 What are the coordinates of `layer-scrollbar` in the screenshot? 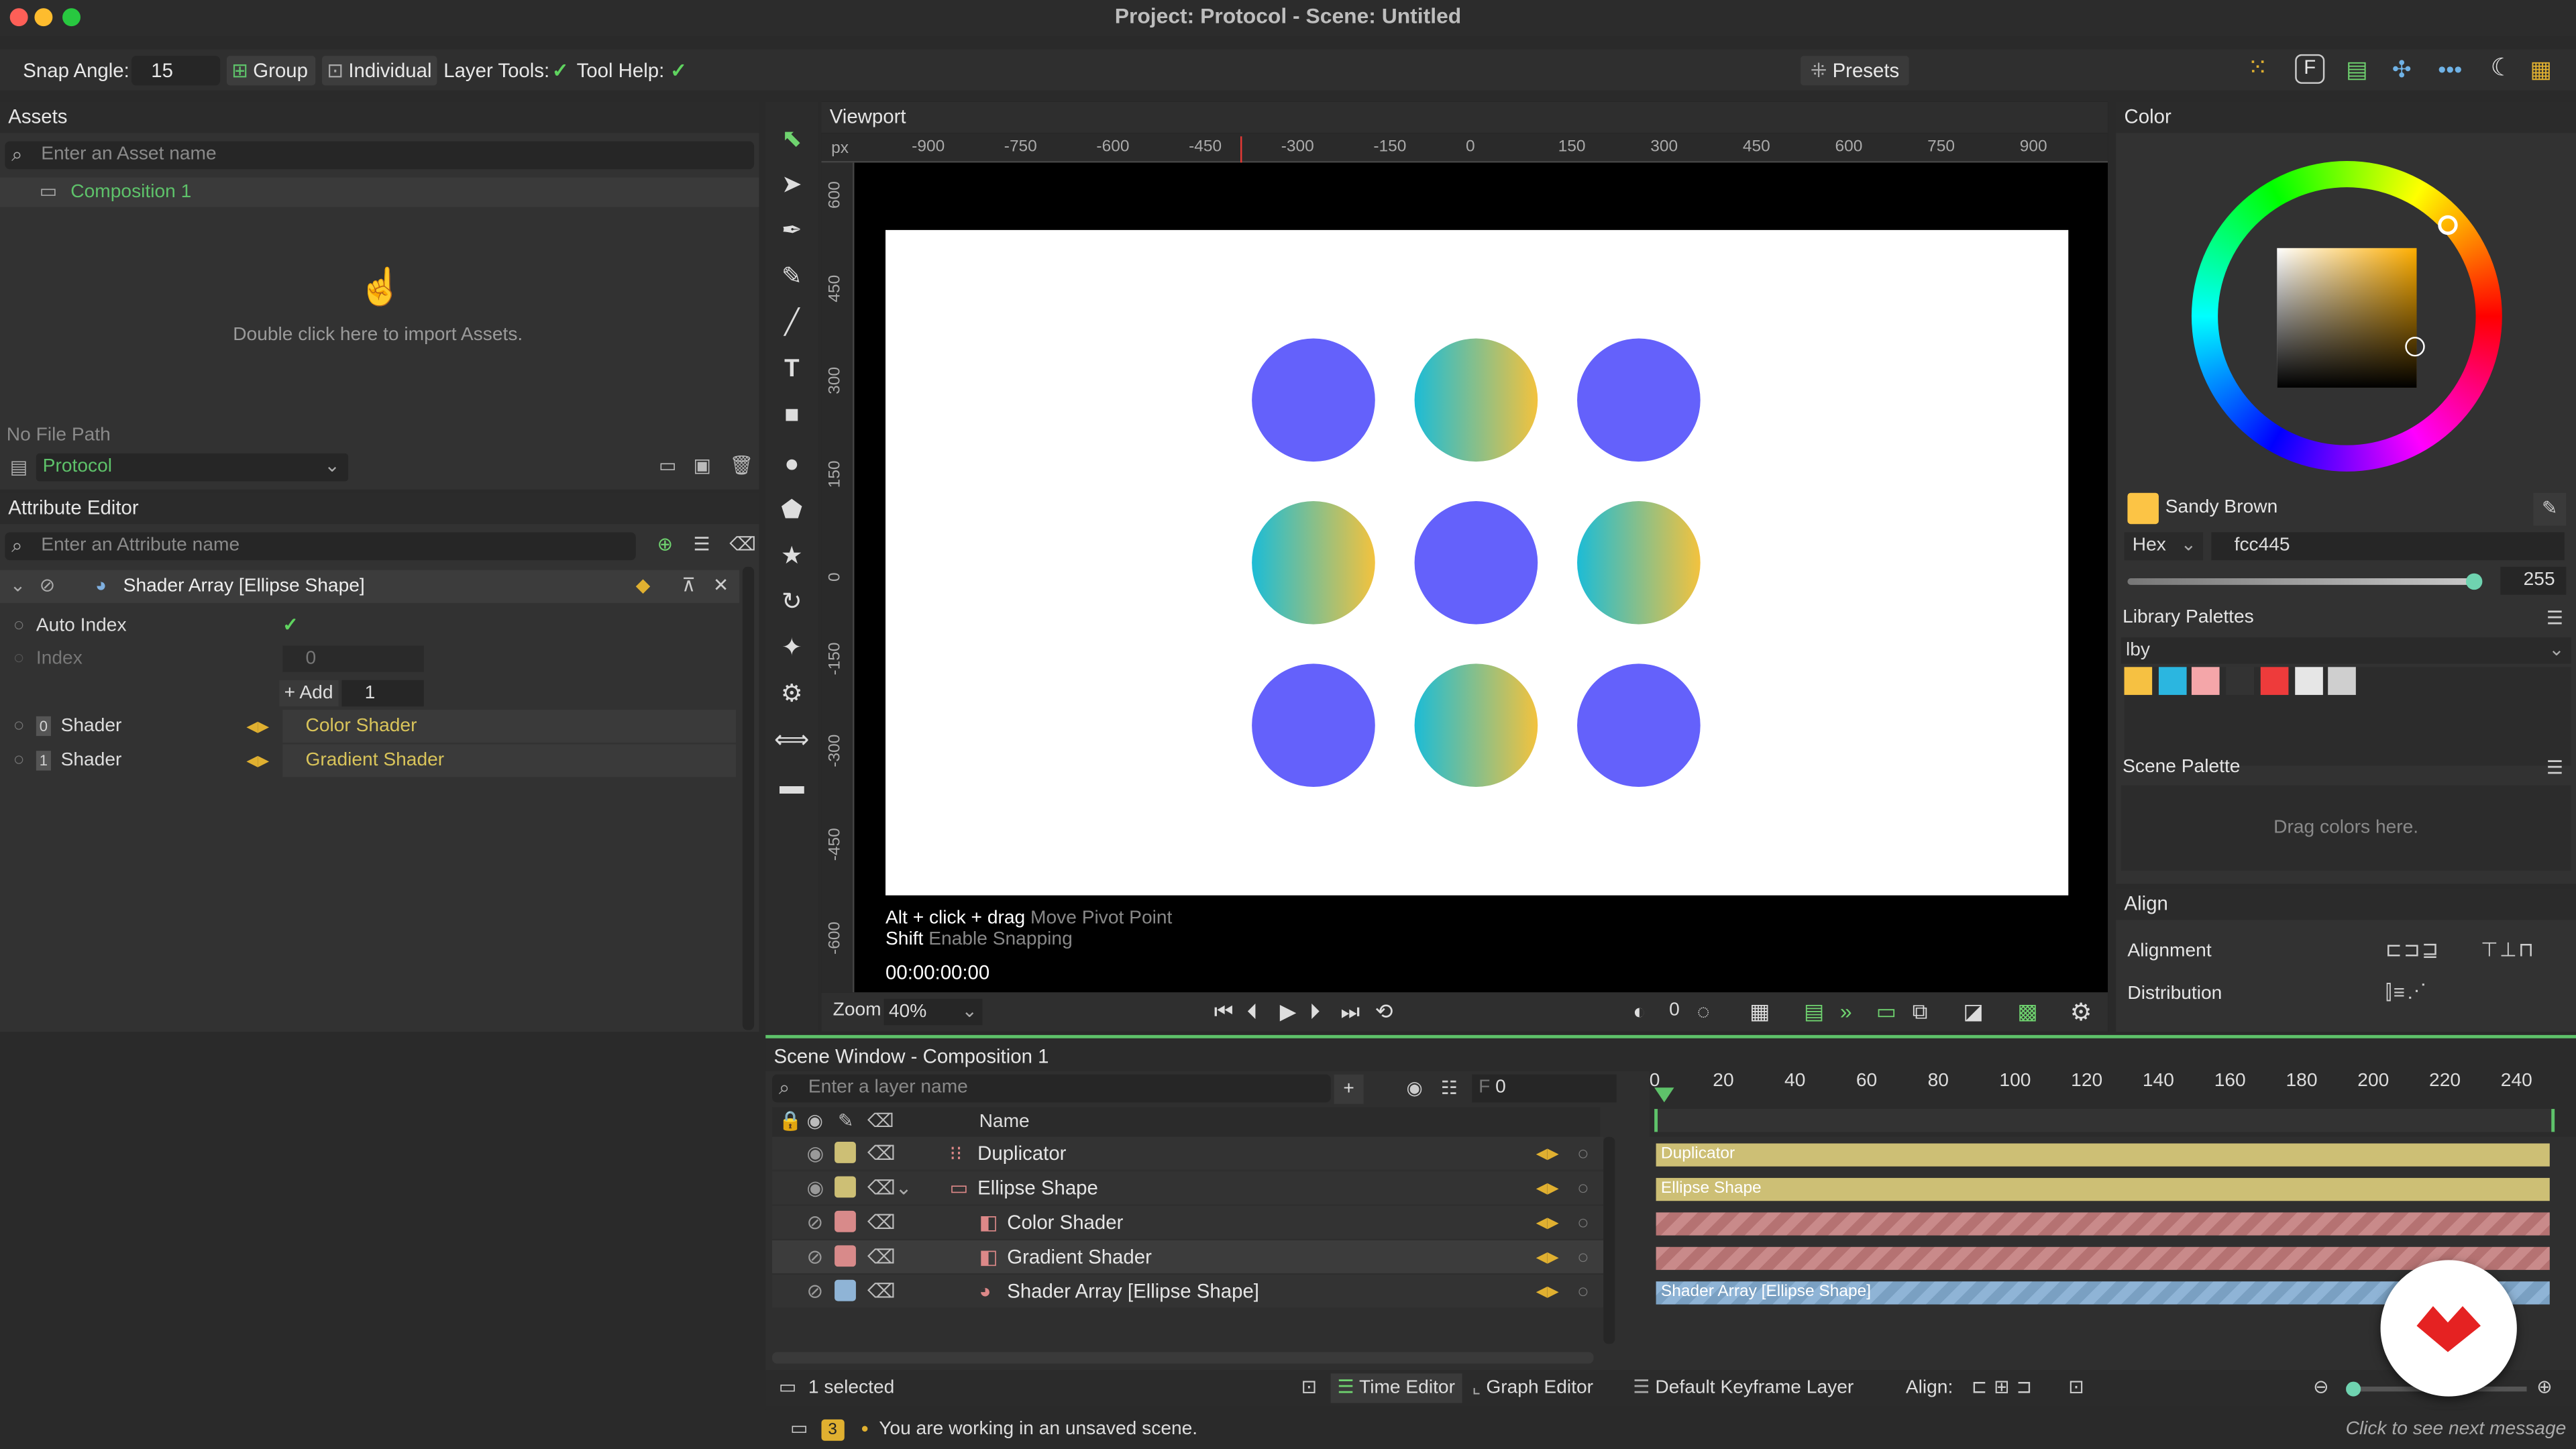 It's located at (1609, 1240).